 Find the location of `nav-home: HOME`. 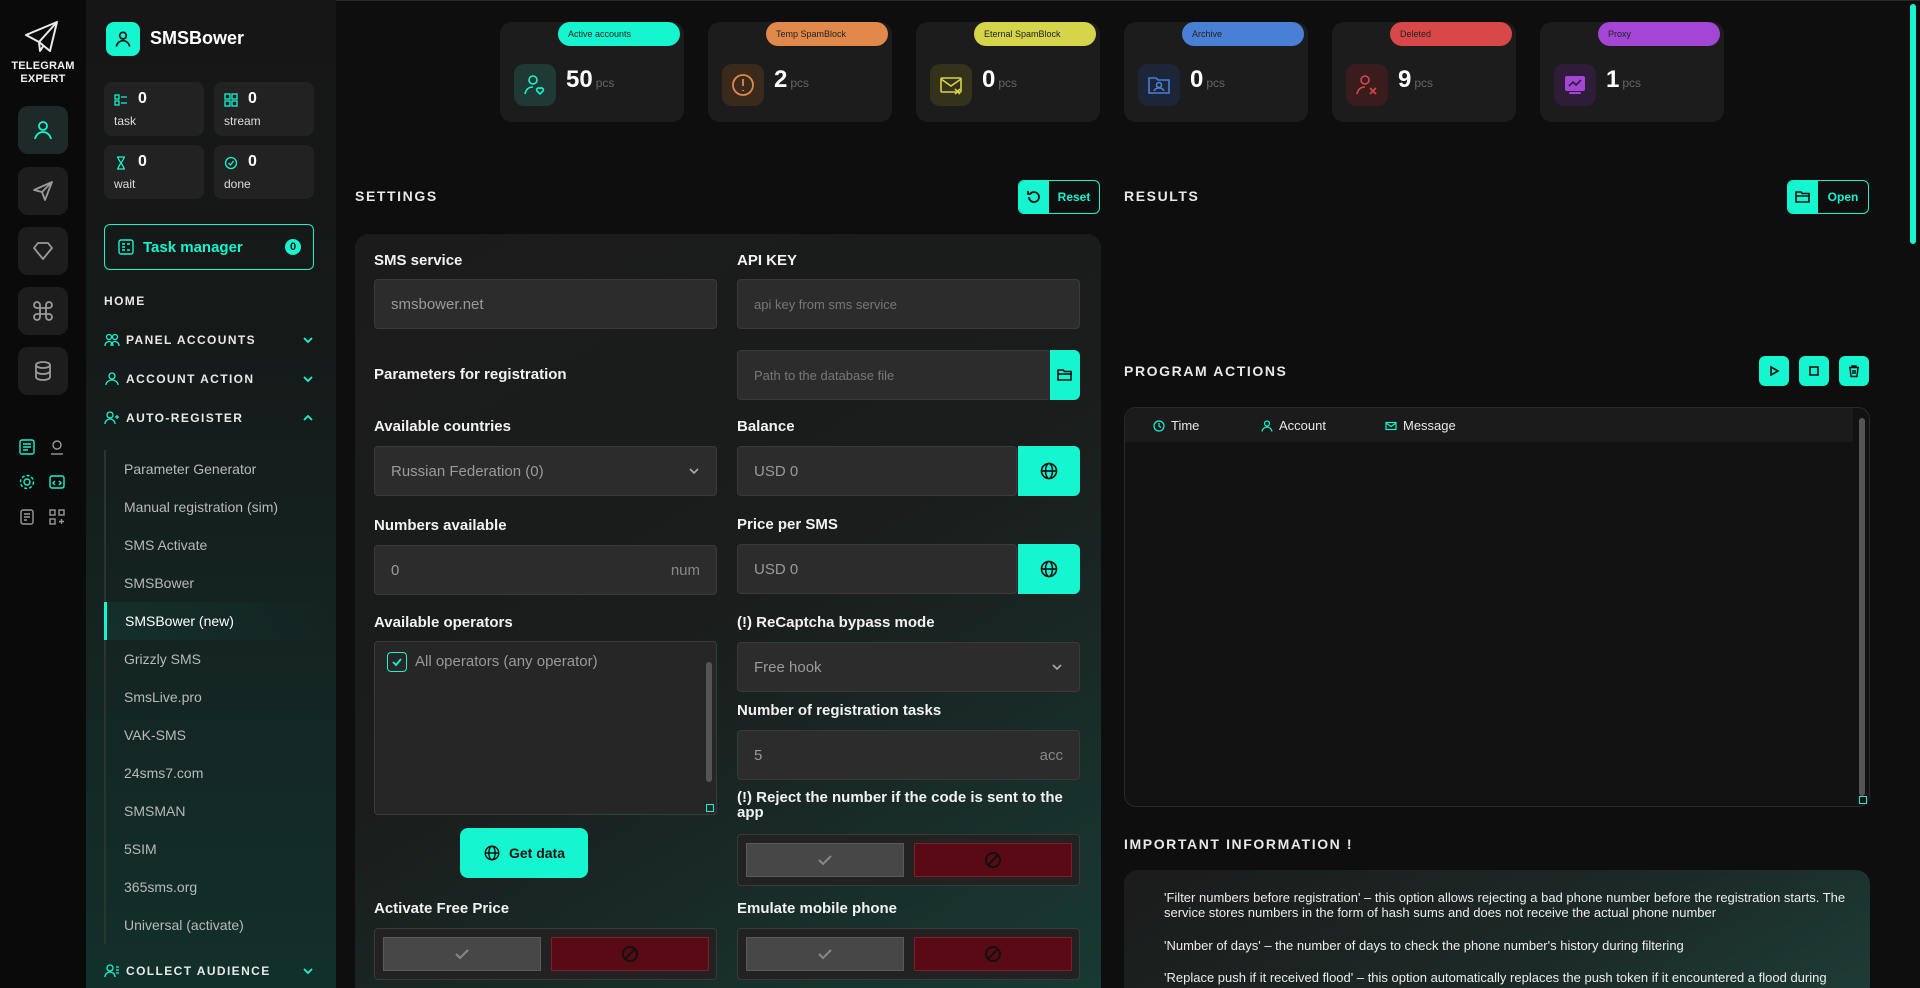

nav-home: HOME is located at coordinates (209, 301).